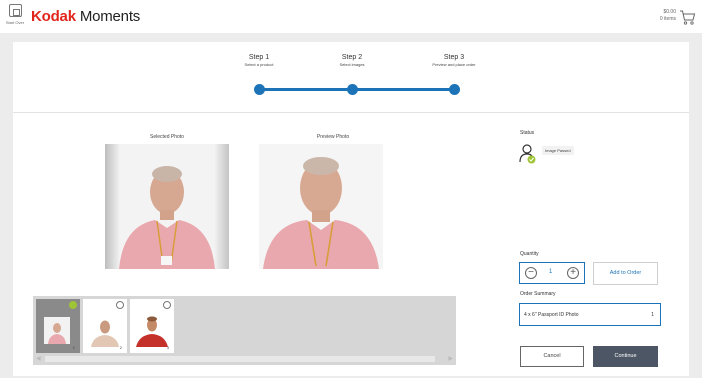 The height and width of the screenshot is (378, 702). Describe the element at coordinates (15, 22) in the screenshot. I see `start-over-label: Start Over` at that location.